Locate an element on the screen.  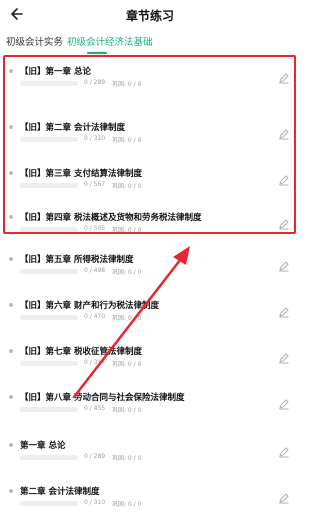
chapter-item: 【旧】第五章 所得税法律制度 0 / 498 巩固: 0 / 0 is located at coordinates (150, 270).